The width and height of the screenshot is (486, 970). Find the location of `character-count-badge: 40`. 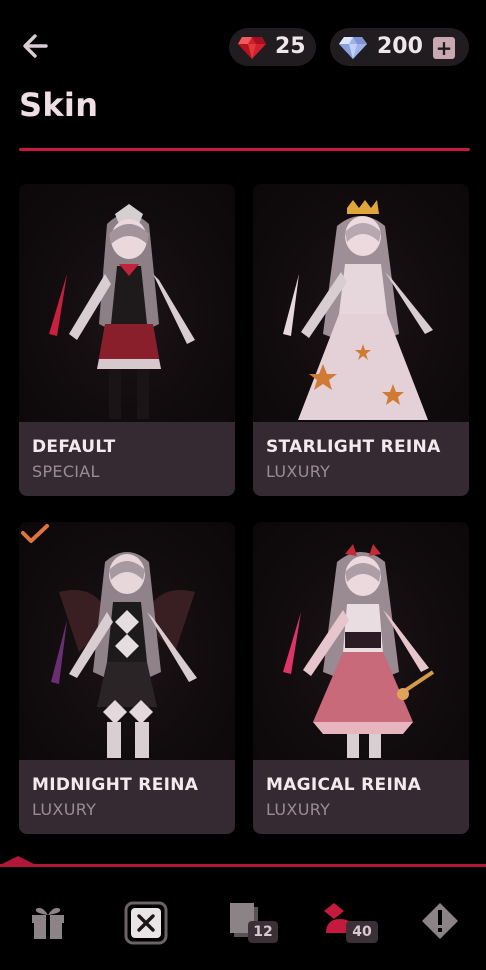

character-count-badge: 40 is located at coordinates (362, 932).